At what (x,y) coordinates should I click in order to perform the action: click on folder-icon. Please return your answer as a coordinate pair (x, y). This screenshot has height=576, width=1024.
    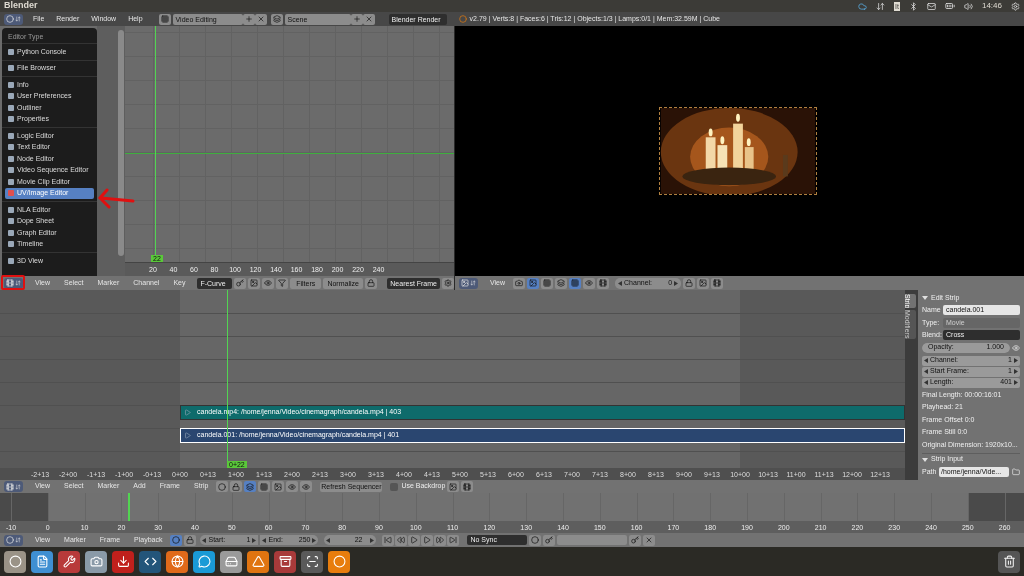
    Looking at the image, I should click on (1016, 472).